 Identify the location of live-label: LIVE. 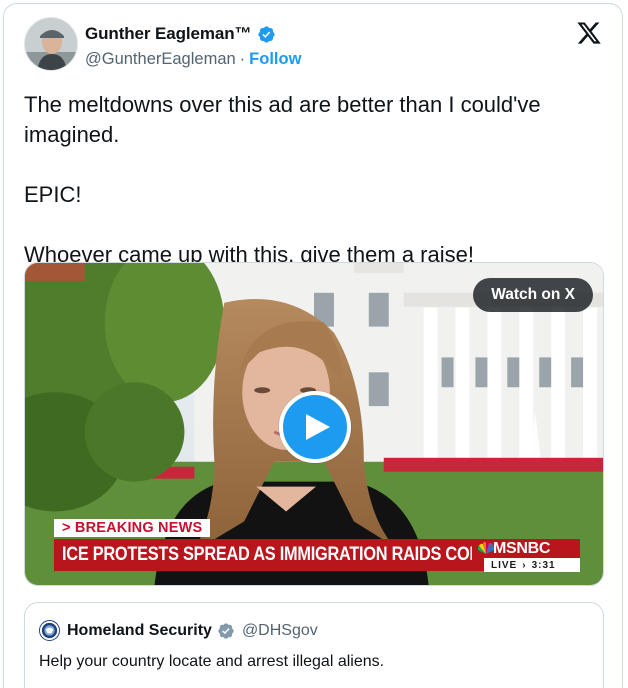
(504, 565).